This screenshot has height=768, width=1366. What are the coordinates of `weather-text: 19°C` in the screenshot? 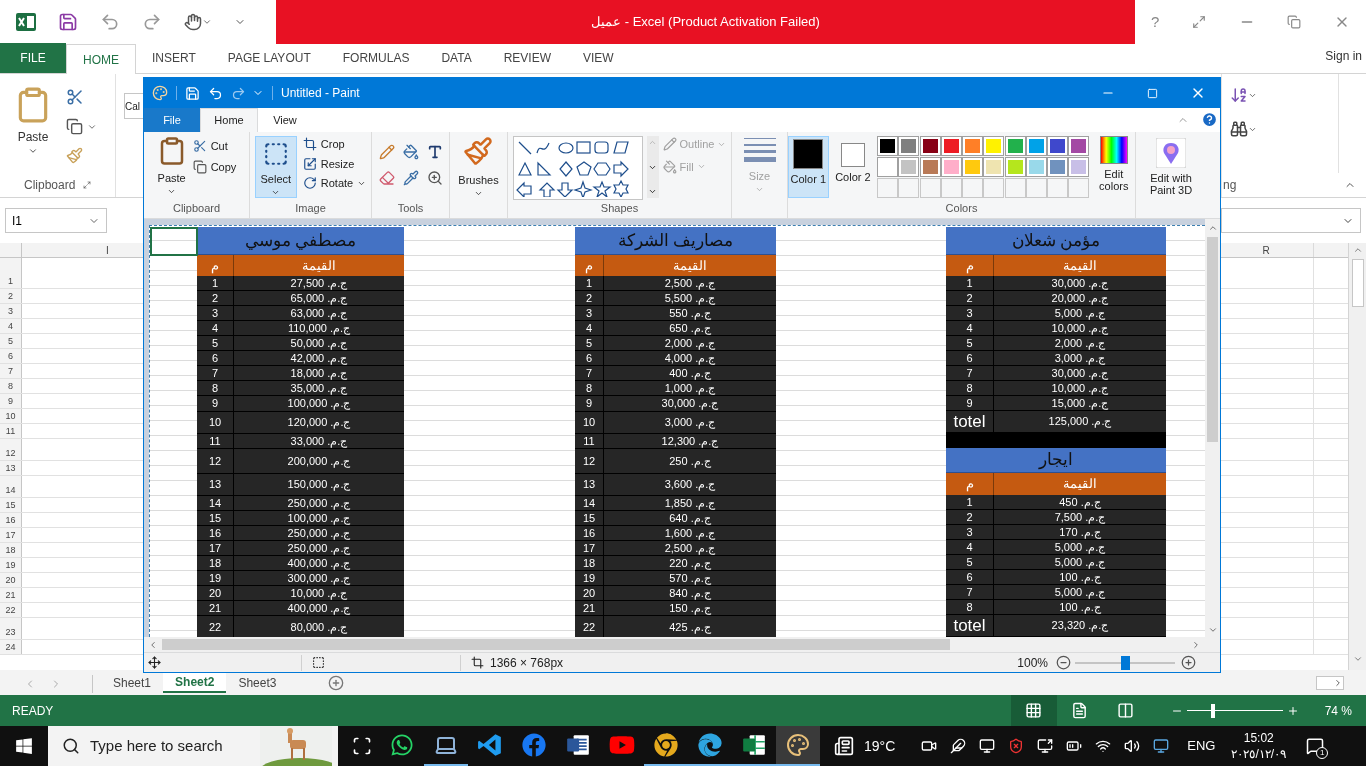 It's located at (880, 746).